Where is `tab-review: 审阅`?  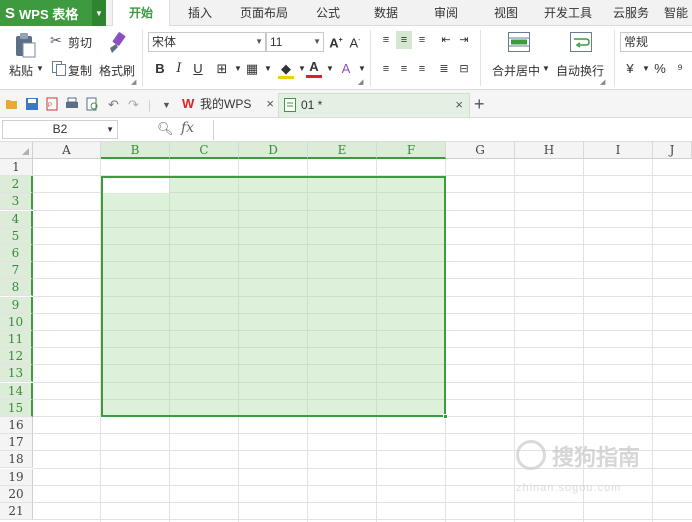
tab-review: 审阅 is located at coordinates (446, 13).